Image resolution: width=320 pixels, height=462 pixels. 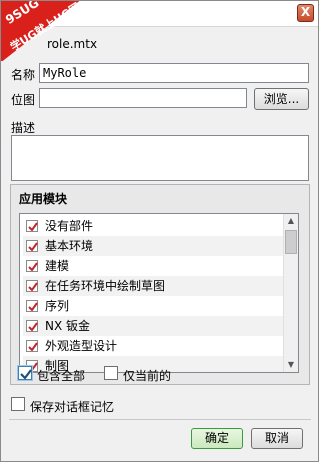 I want to click on modules-list-scrollbar: ▲ ▼, so click(x=290, y=293).